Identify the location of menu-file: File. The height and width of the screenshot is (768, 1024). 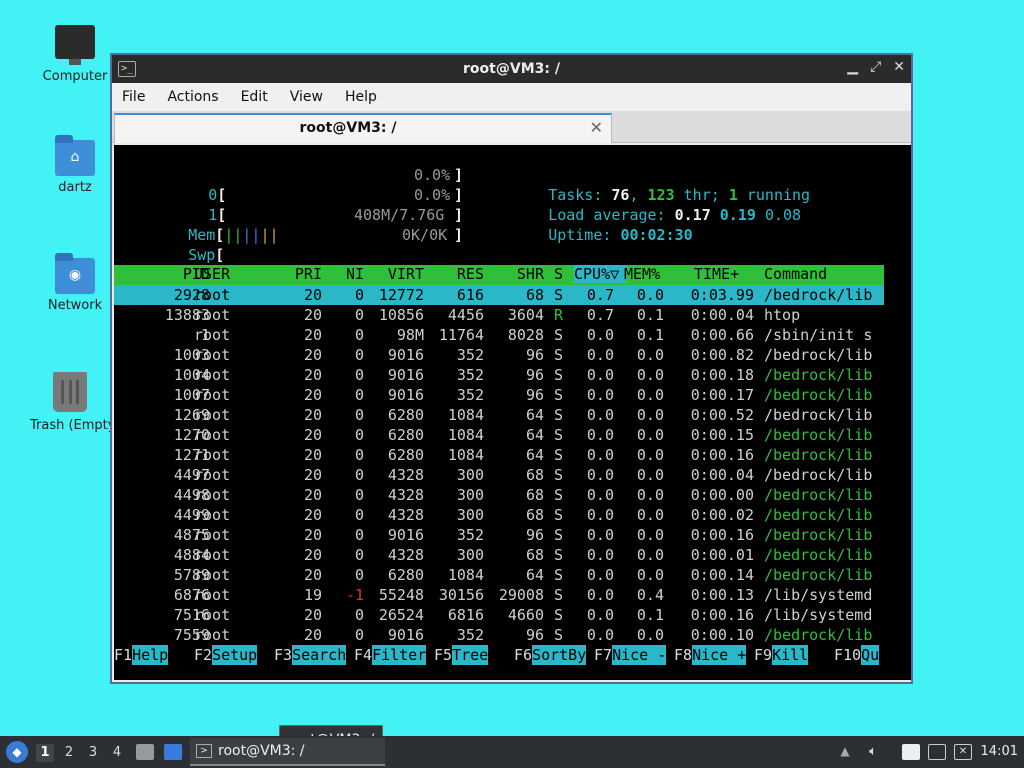
(133, 97).